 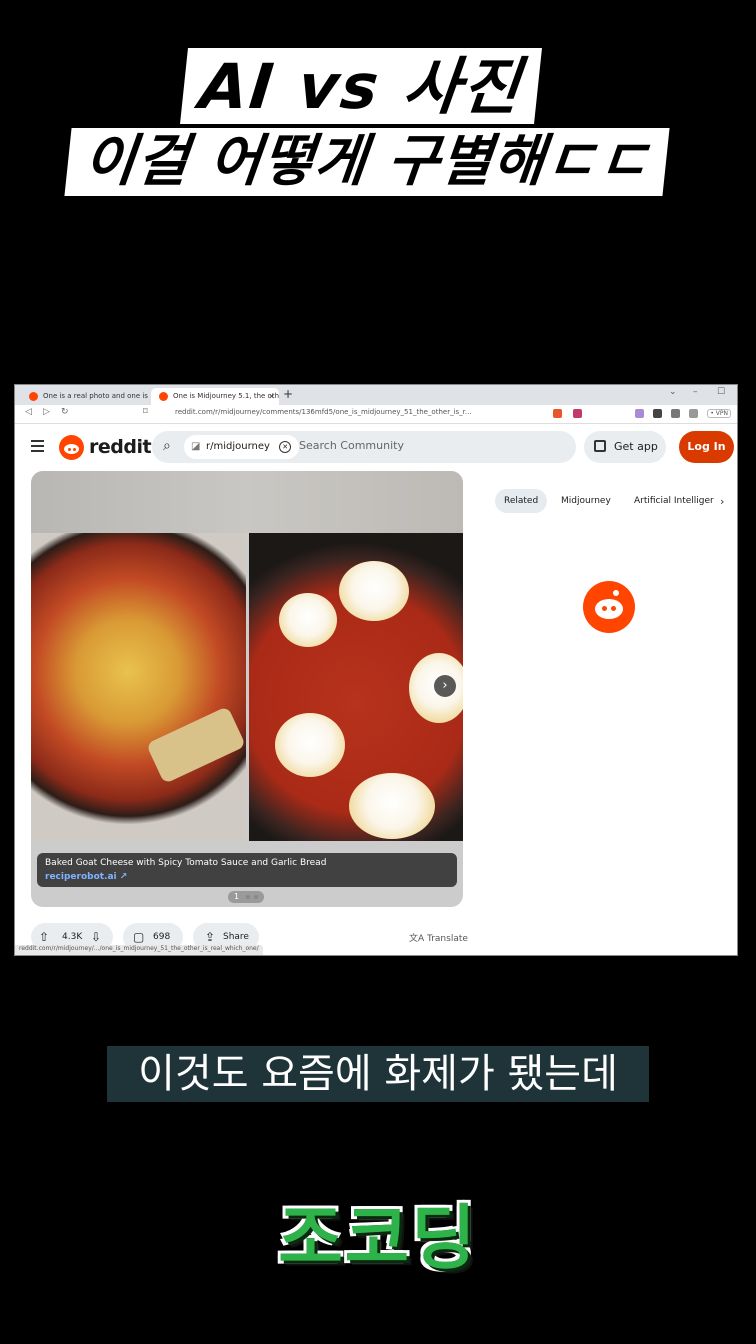 I want to click on external-link-icon: ↗, so click(x=123, y=877).